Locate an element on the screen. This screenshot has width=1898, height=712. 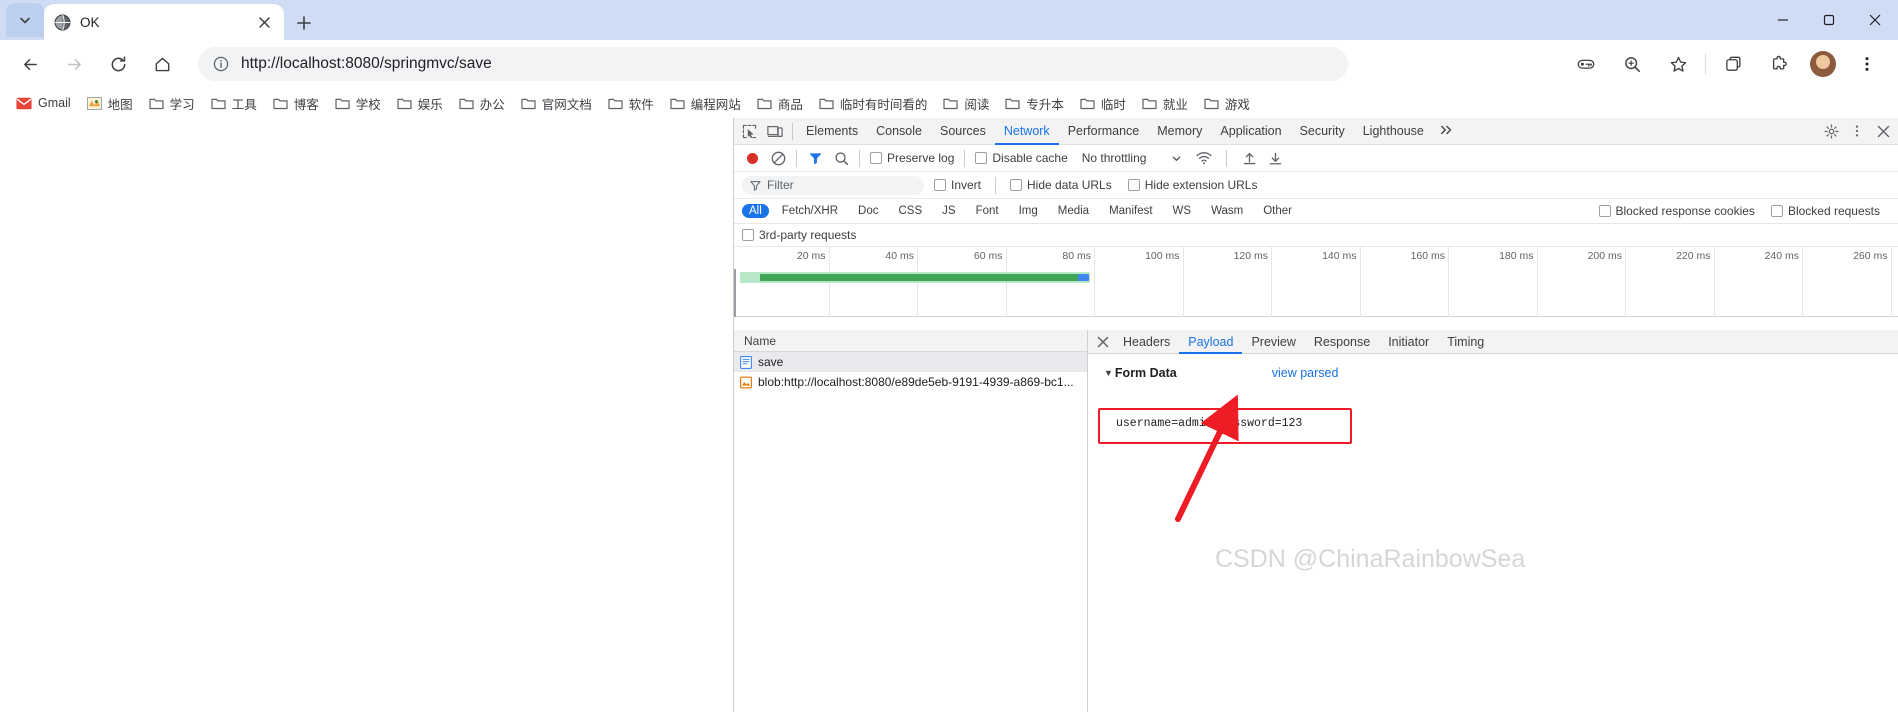
detail-tab-payload: Payload is located at coordinates (1210, 342).